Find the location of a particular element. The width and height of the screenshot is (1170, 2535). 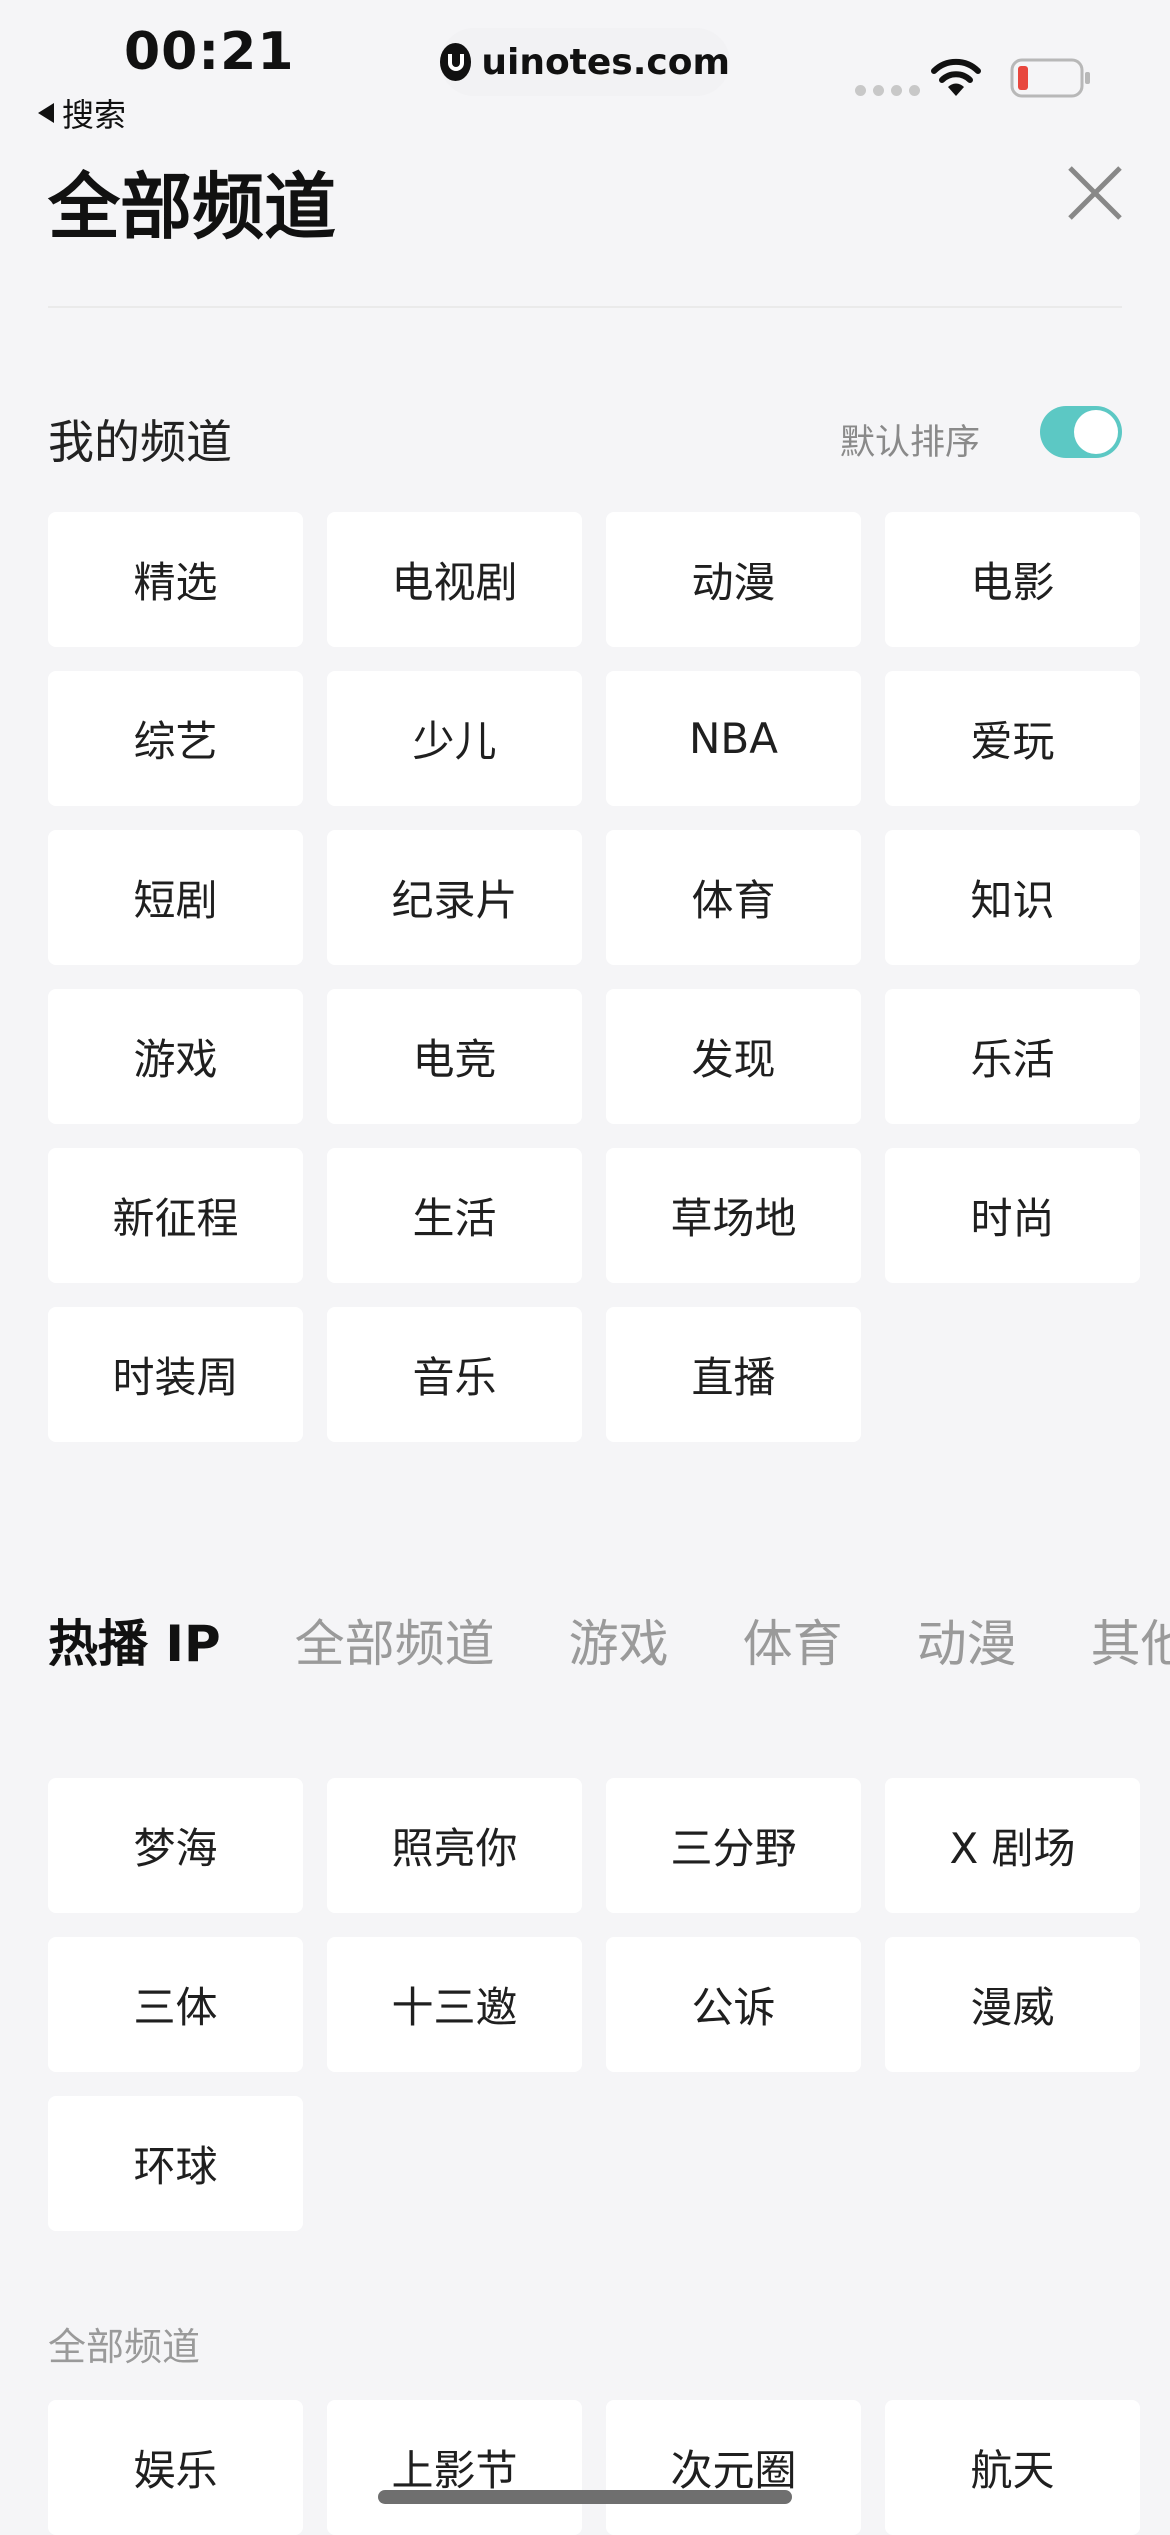

close-button is located at coordinates (1095, 193).